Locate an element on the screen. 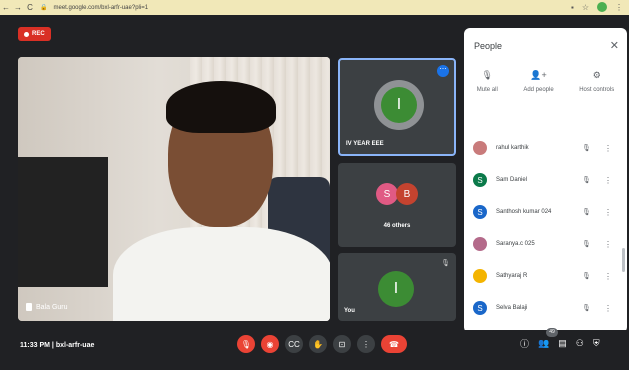  action-label: Add people is located at coordinates (538, 90).